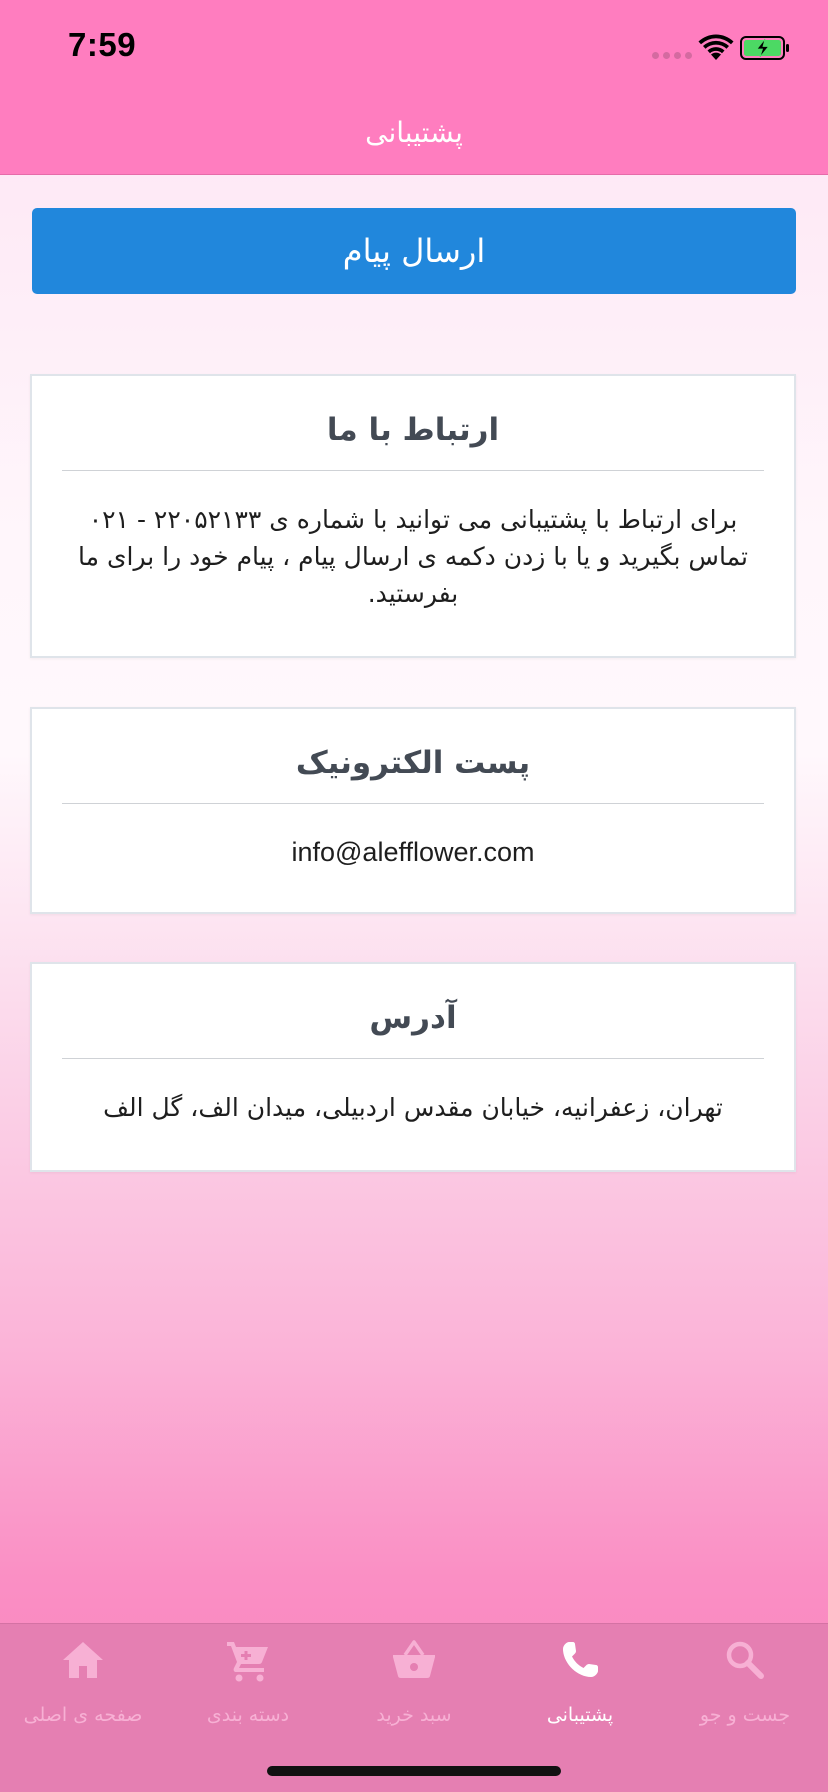  Describe the element at coordinates (580, 1679) in the screenshot. I see `tab-support: پشتیبانی` at that location.